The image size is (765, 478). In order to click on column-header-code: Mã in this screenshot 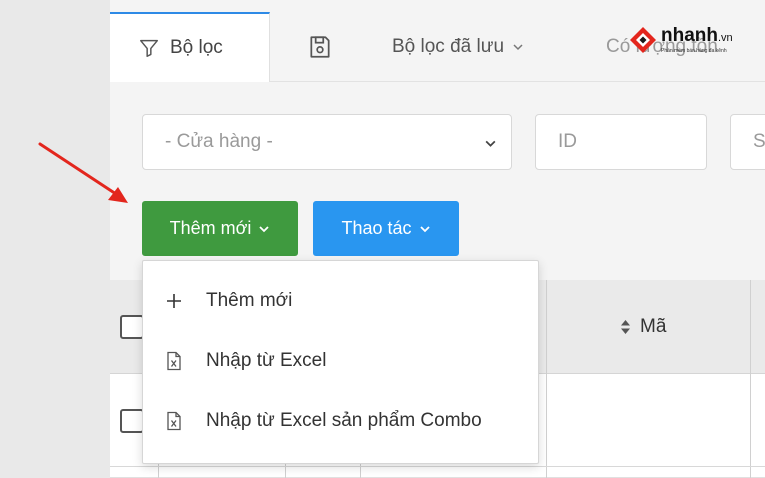, I will do `click(643, 327)`.